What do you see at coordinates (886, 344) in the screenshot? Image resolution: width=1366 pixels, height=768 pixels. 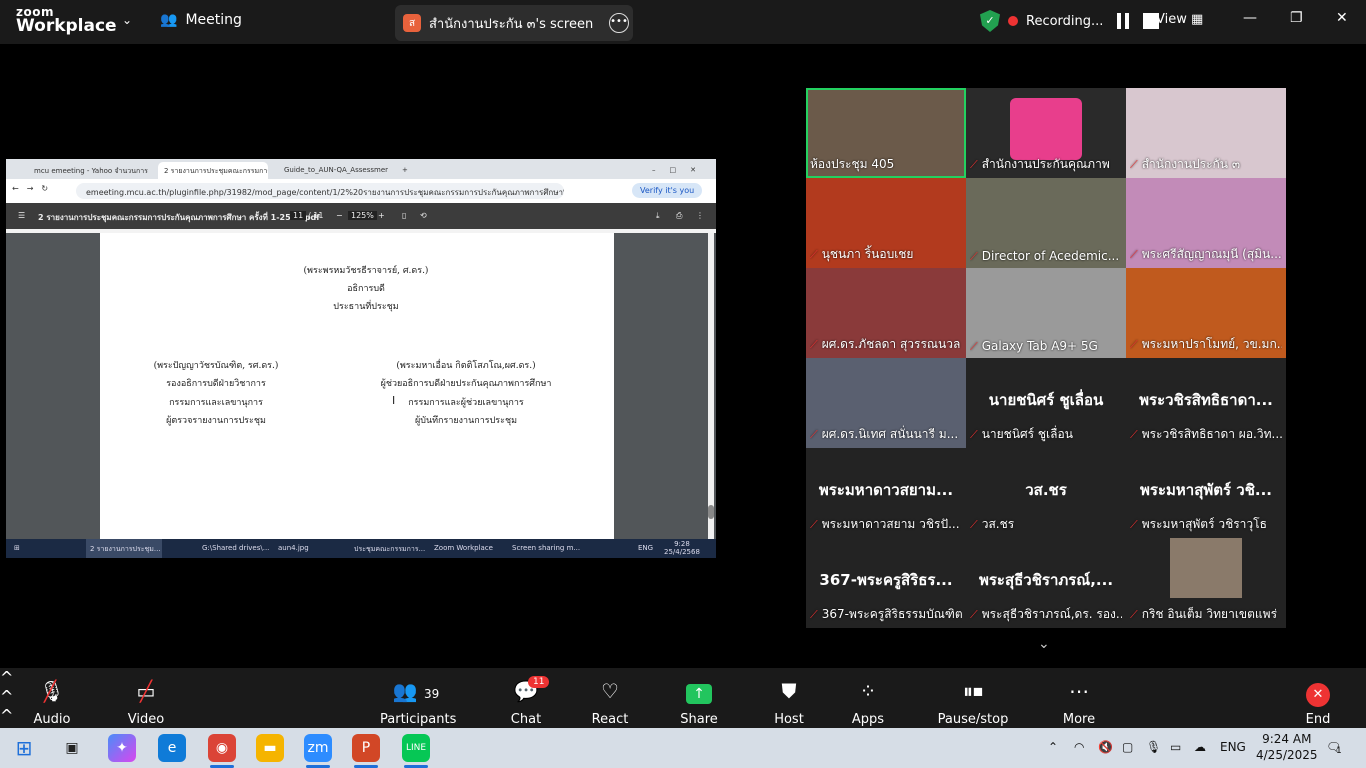 I see `participant-name-label: ⟋ ผศ.ดร.ภัชลดา สุวรรณนวล` at bounding box center [886, 344].